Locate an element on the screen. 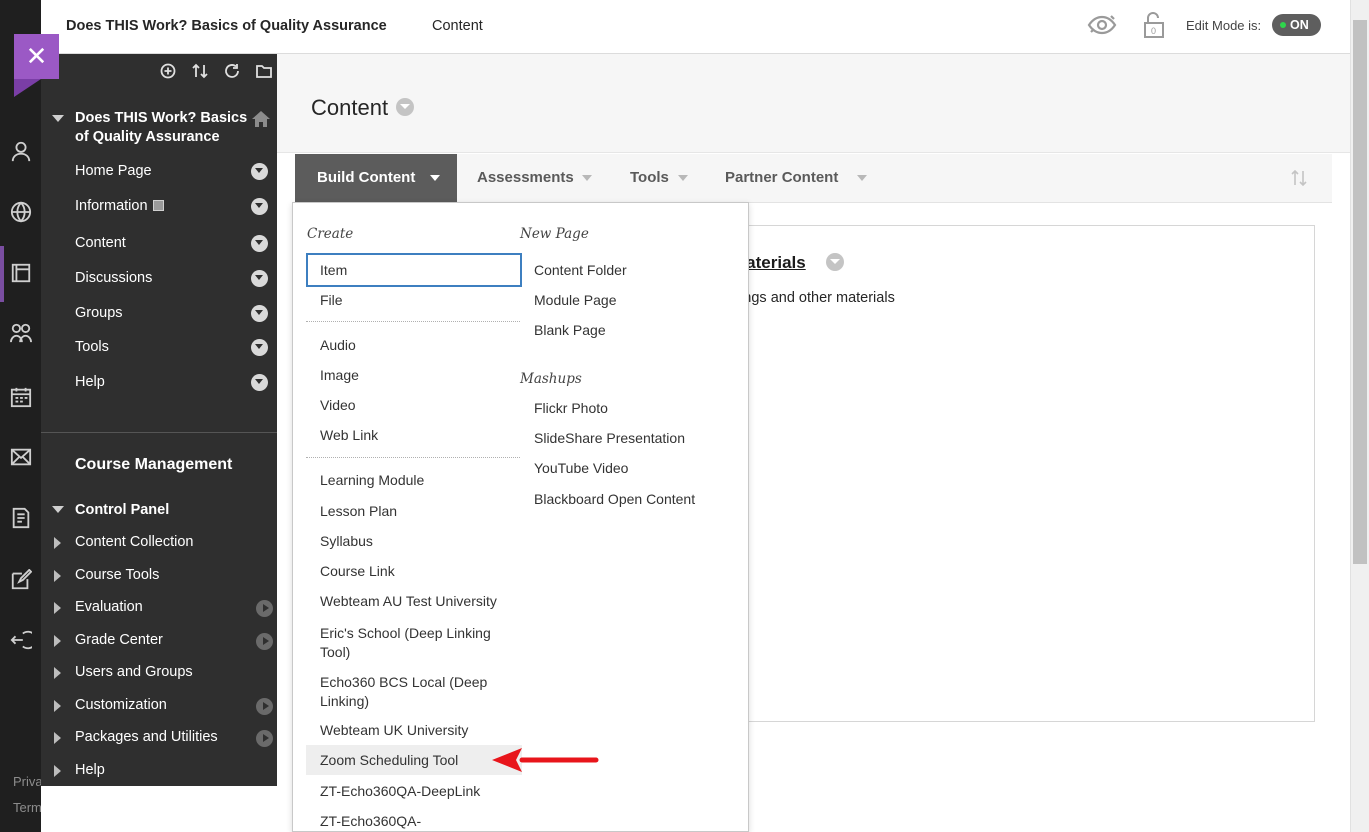 Image resolution: width=1369 pixels, height=832 pixels. control-panel-heading: Control Panel is located at coordinates (122, 510).